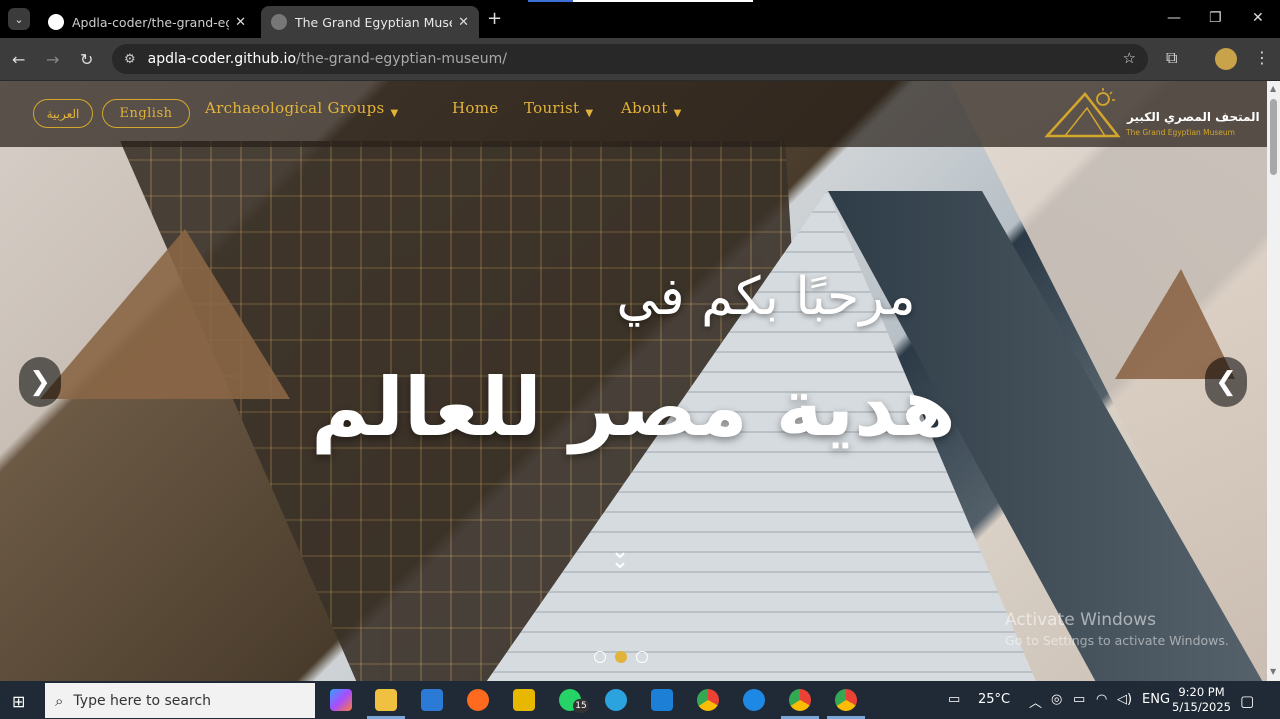  Describe the element at coordinates (494, 18) in the screenshot. I see `new-tab-button: +` at that location.